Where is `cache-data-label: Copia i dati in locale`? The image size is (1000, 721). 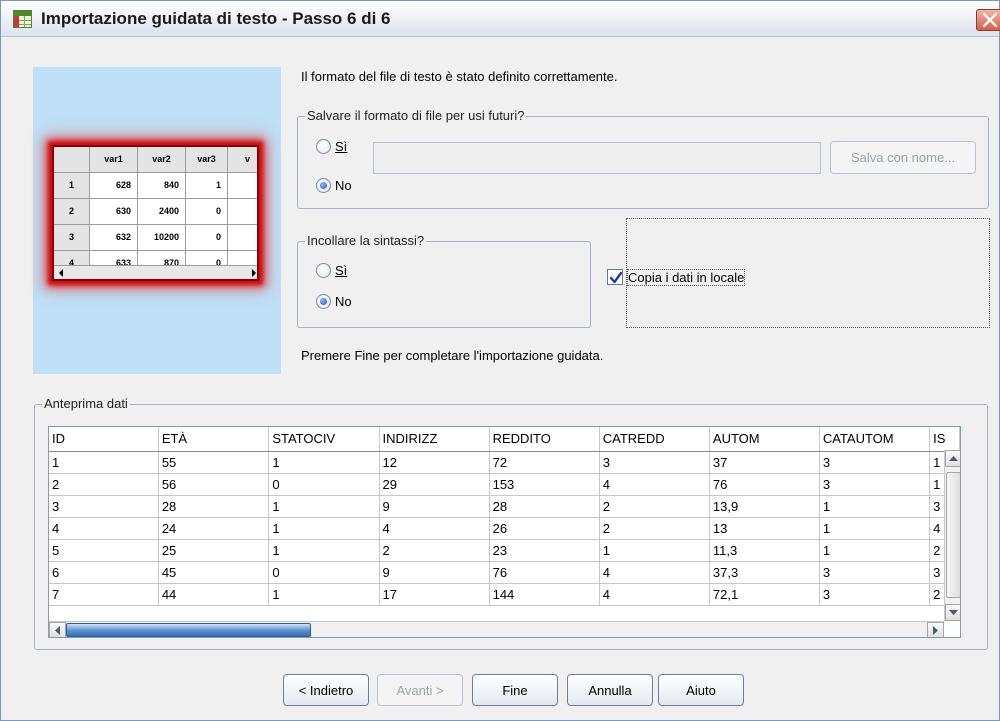
cache-data-label: Copia i dati in locale is located at coordinates (686, 277).